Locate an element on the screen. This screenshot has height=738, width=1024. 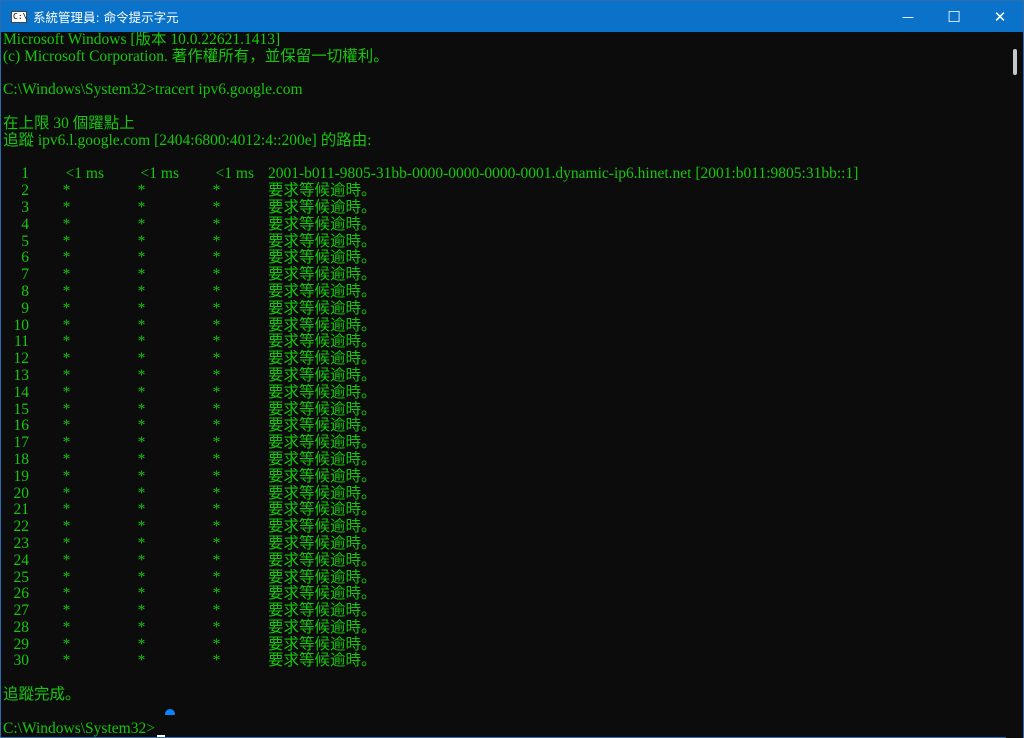
hop-time-1: <1 ms is located at coordinates (84, 174).